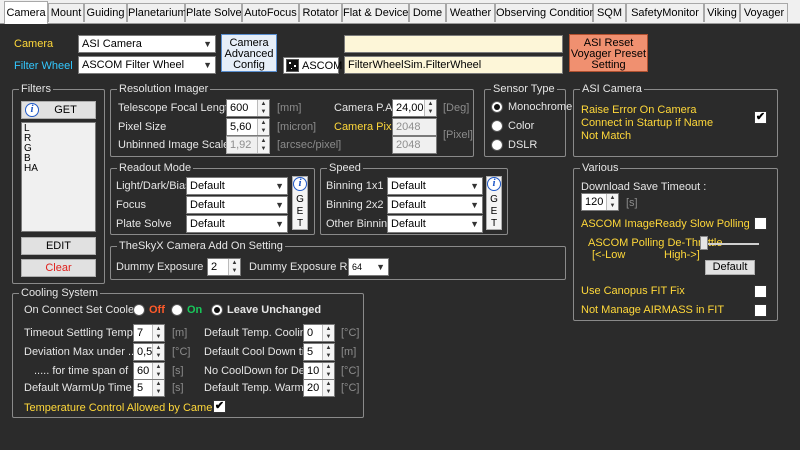 This screenshot has height=450, width=800. I want to click on list-item: G, so click(58, 149).